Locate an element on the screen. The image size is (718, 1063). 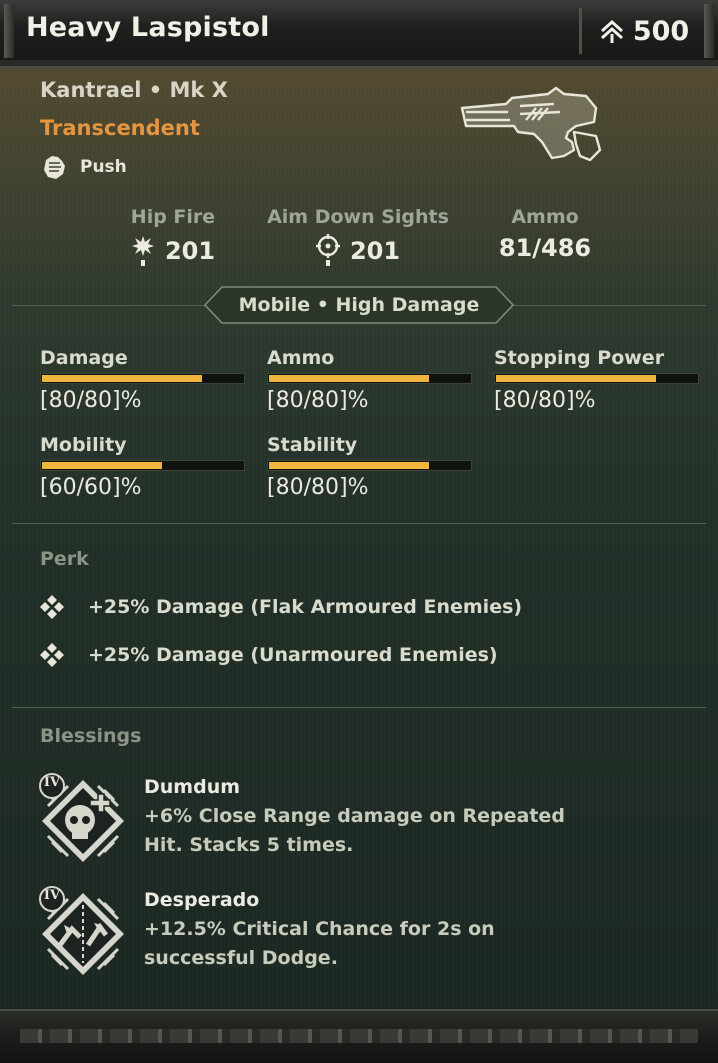
bar-mobility-value: [60/60]% is located at coordinates (91, 487).